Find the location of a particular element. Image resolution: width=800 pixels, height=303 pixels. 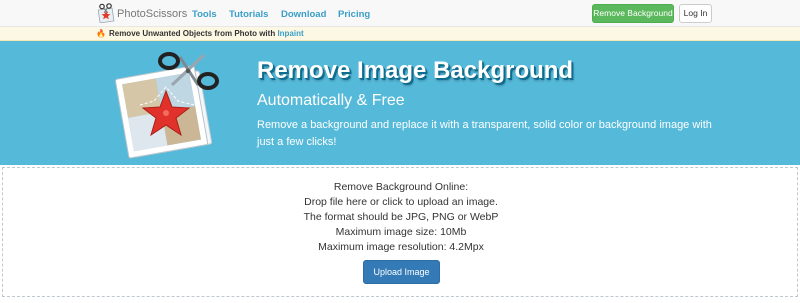

brand-name: PhotoScissors is located at coordinates (152, 14).